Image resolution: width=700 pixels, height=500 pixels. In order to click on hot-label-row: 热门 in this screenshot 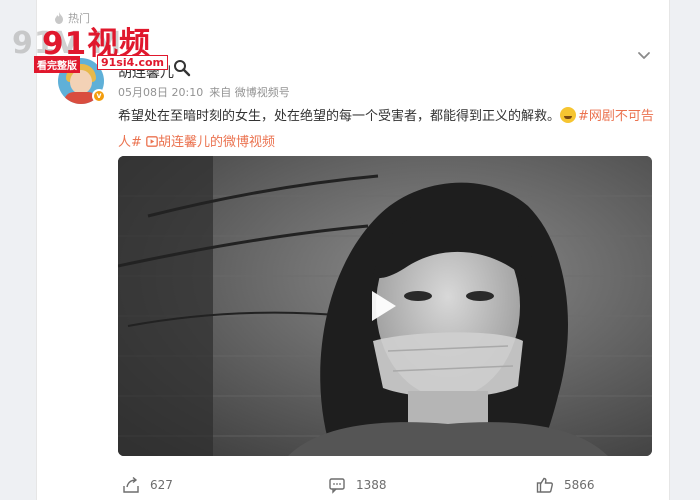, I will do `click(72, 18)`.